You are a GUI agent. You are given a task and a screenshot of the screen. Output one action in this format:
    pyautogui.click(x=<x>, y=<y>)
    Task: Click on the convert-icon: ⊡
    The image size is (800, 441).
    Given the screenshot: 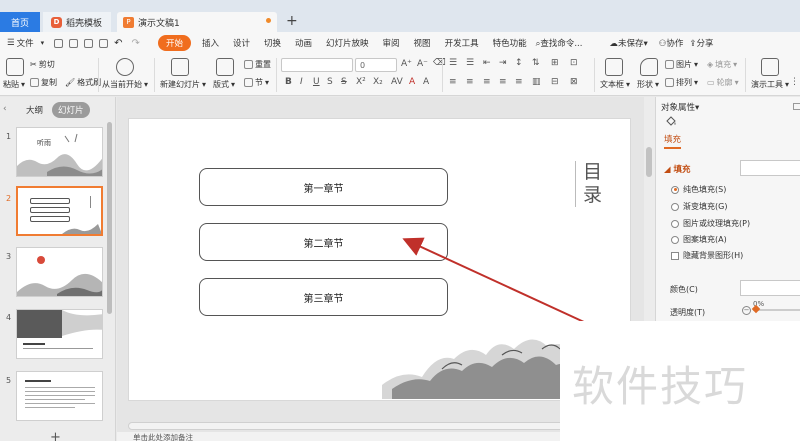 What is the action you would take?
    pyautogui.click(x=574, y=63)
    